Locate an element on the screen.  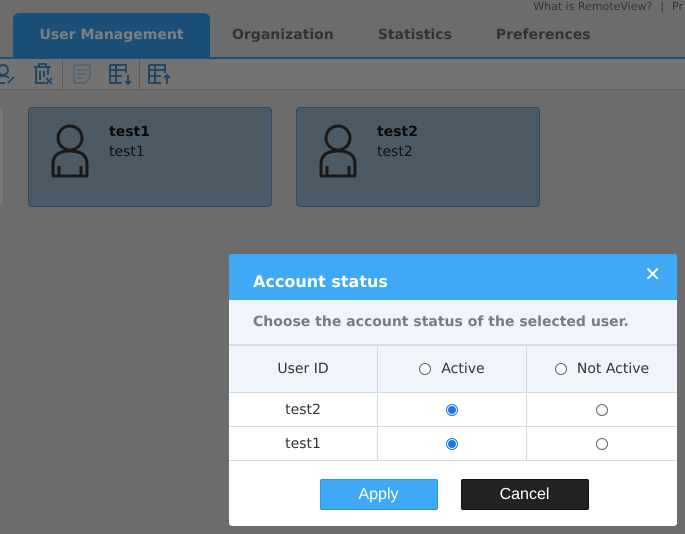
cancel-button: Cancel is located at coordinates (524, 494).